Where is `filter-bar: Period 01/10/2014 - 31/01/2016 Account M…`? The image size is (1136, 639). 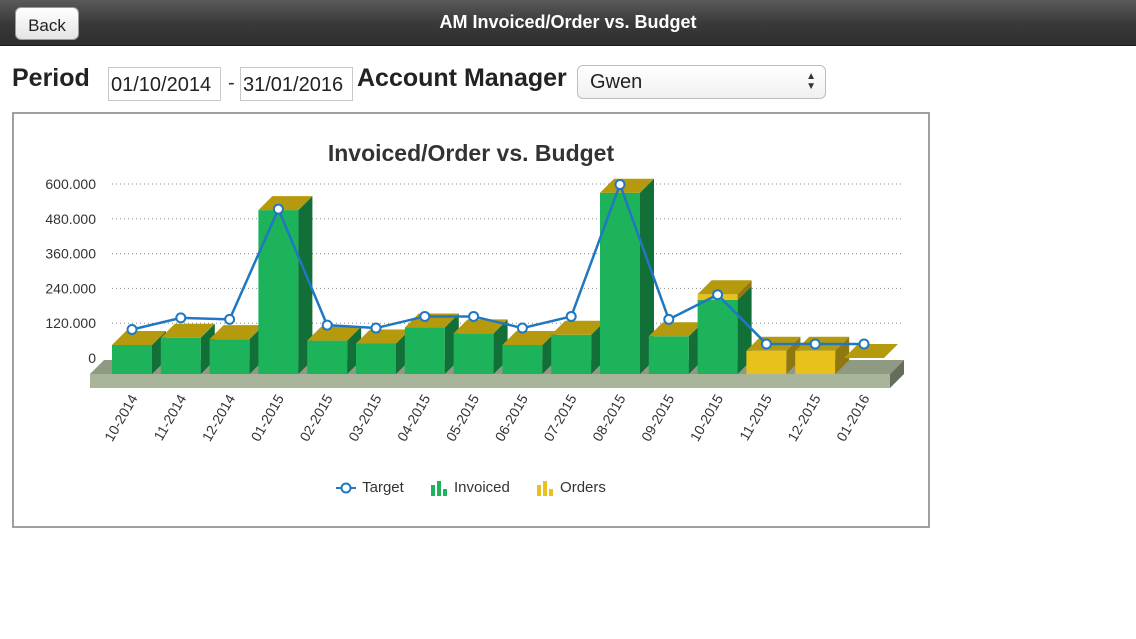 filter-bar: Period 01/10/2014 - 31/01/2016 Account M… is located at coordinates (442, 82).